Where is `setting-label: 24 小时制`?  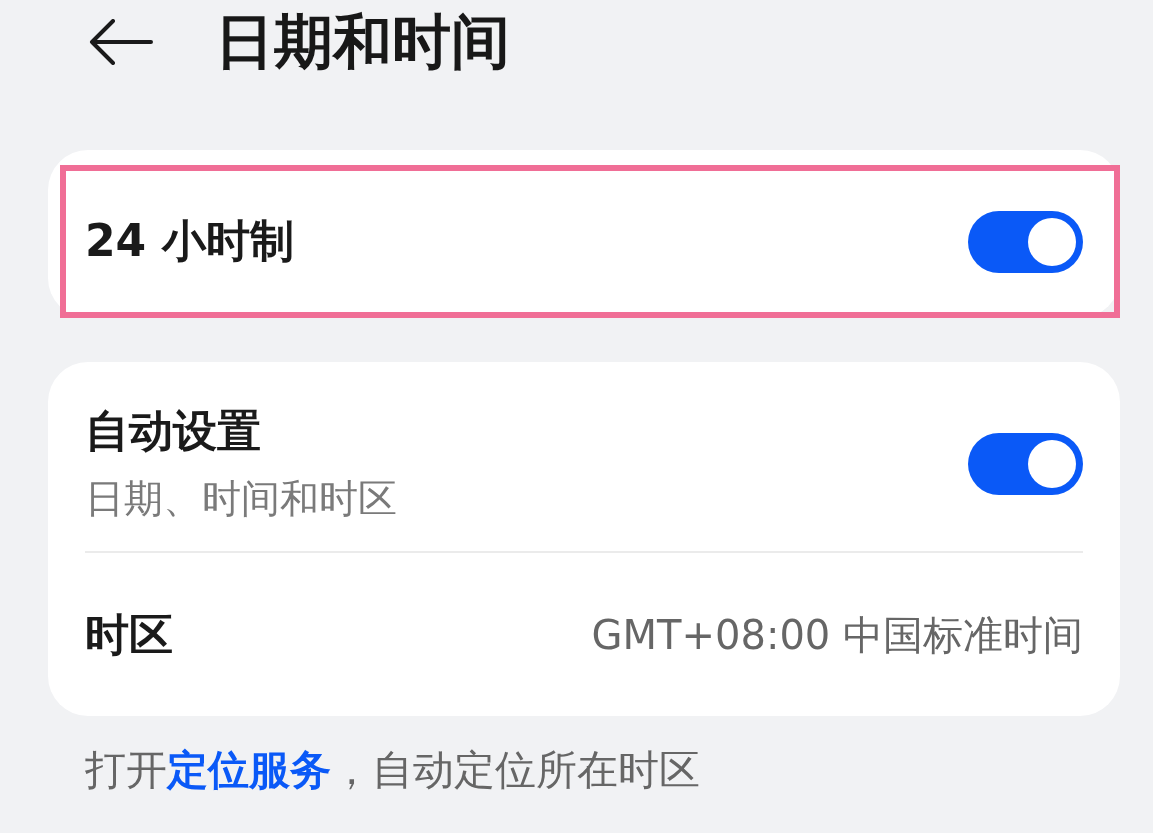 setting-label: 24 小时制 is located at coordinates (189, 241).